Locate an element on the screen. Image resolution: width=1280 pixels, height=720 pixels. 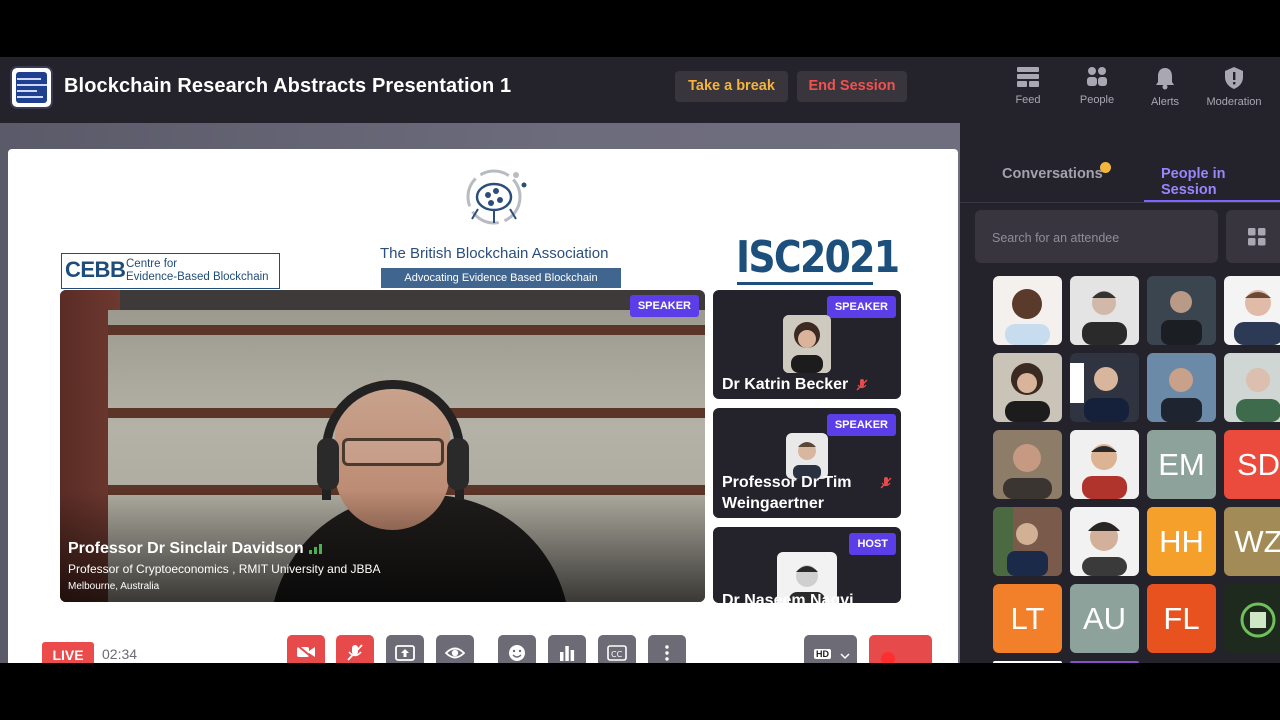
more-vertical-icon is located at coordinates (667, 653).